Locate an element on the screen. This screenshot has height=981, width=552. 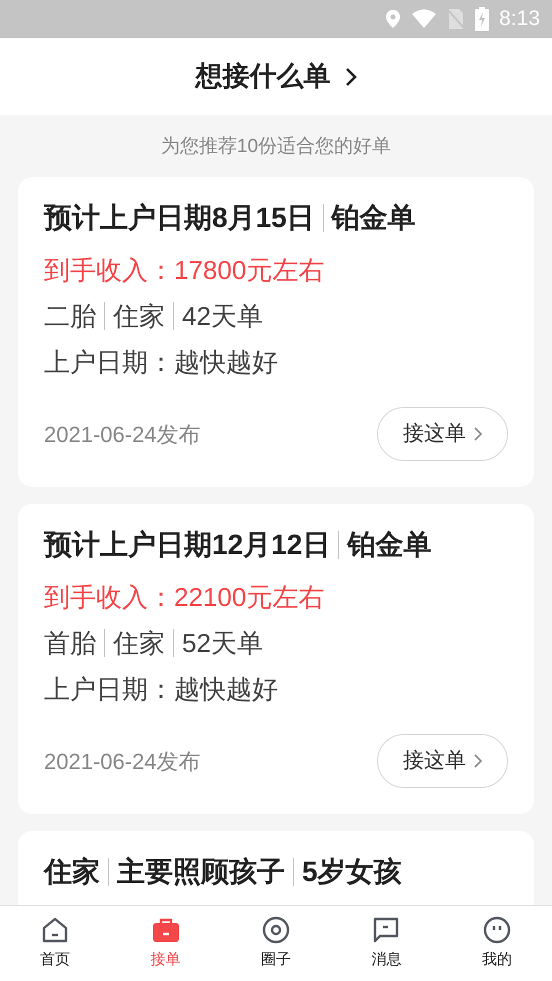
nav-tab: 接单 is located at coordinates (165, 943).